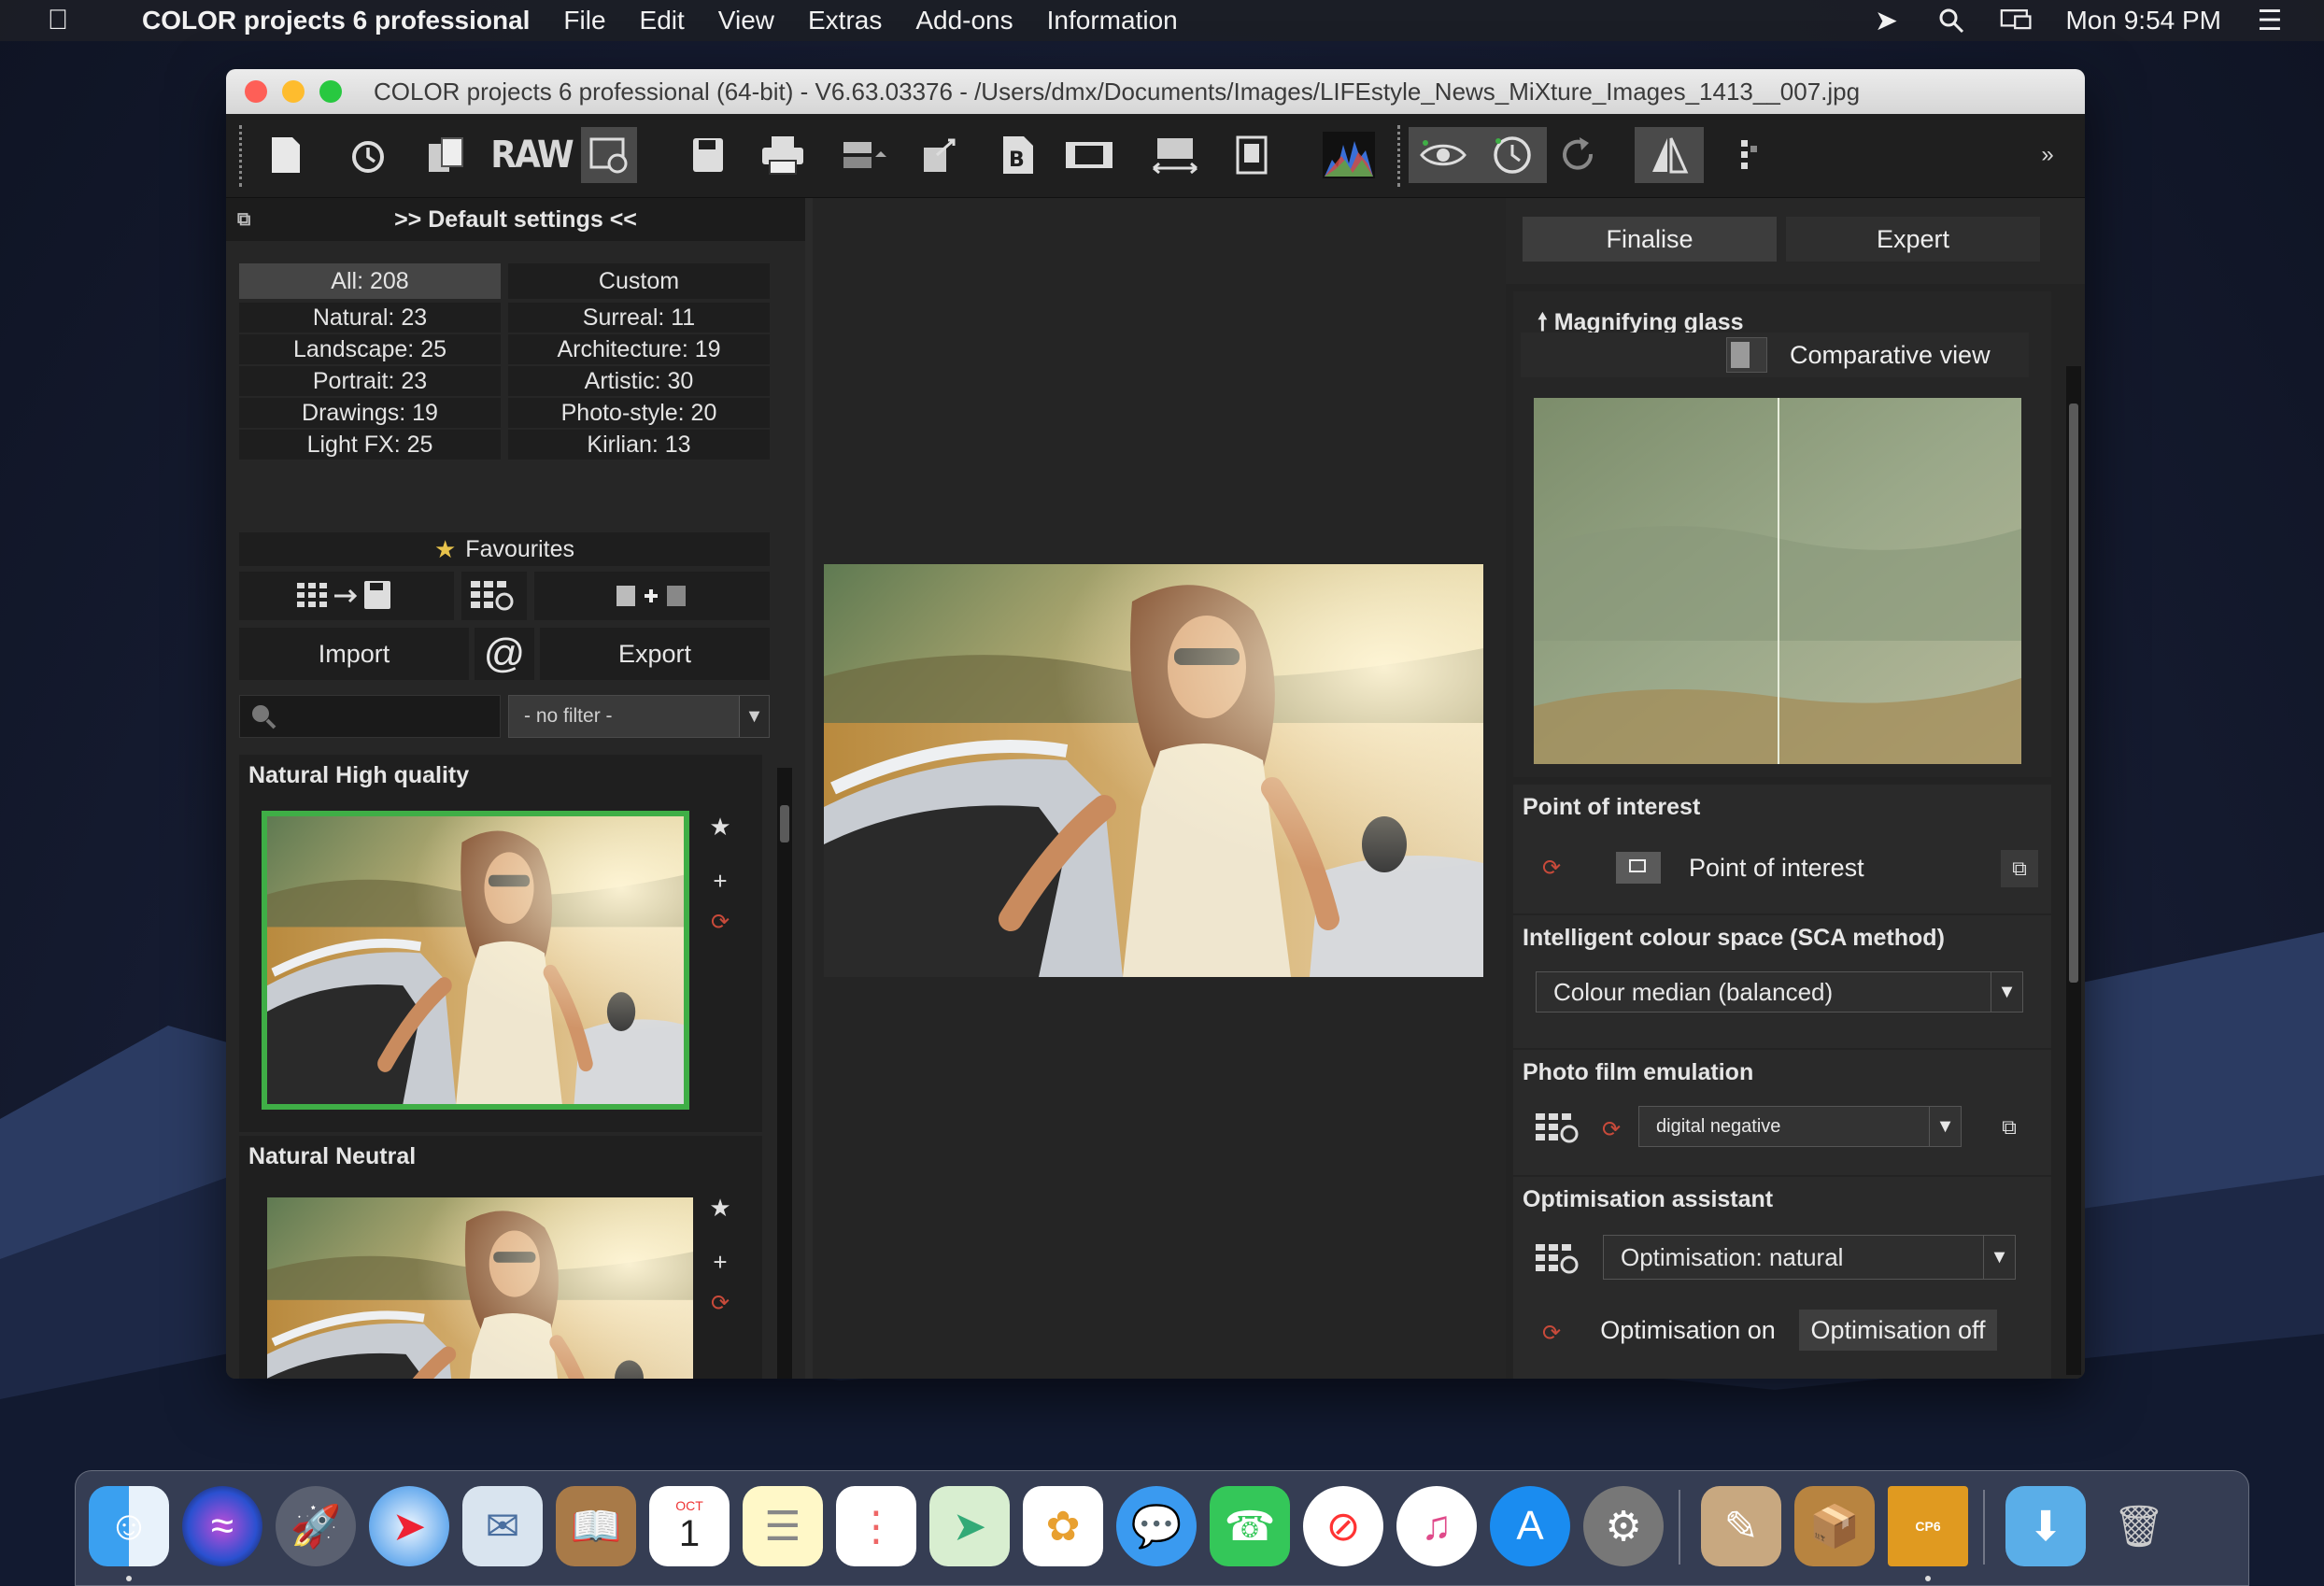  Describe the element at coordinates (1749, 155) in the screenshot. I see `more-dots-icon` at that location.